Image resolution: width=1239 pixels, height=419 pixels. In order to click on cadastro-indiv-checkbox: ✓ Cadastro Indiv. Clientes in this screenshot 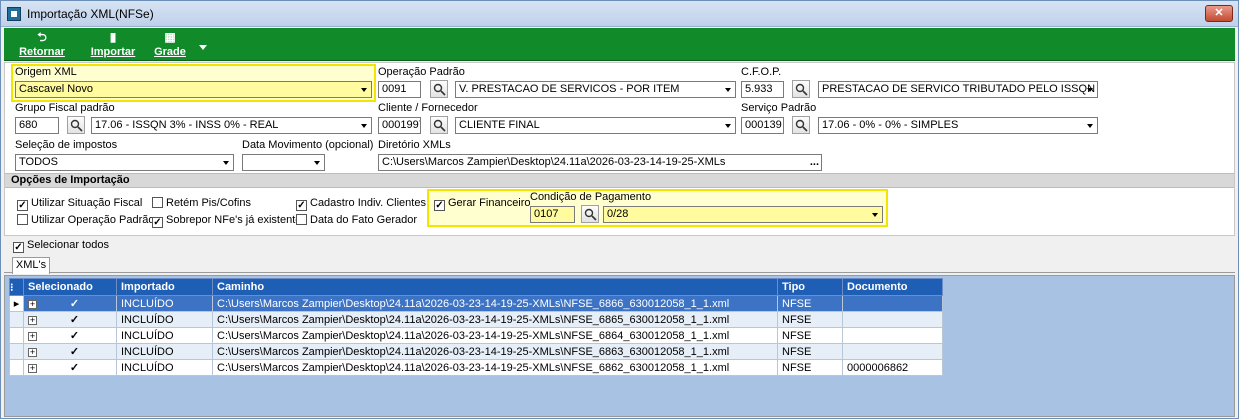, I will do `click(361, 204)`.